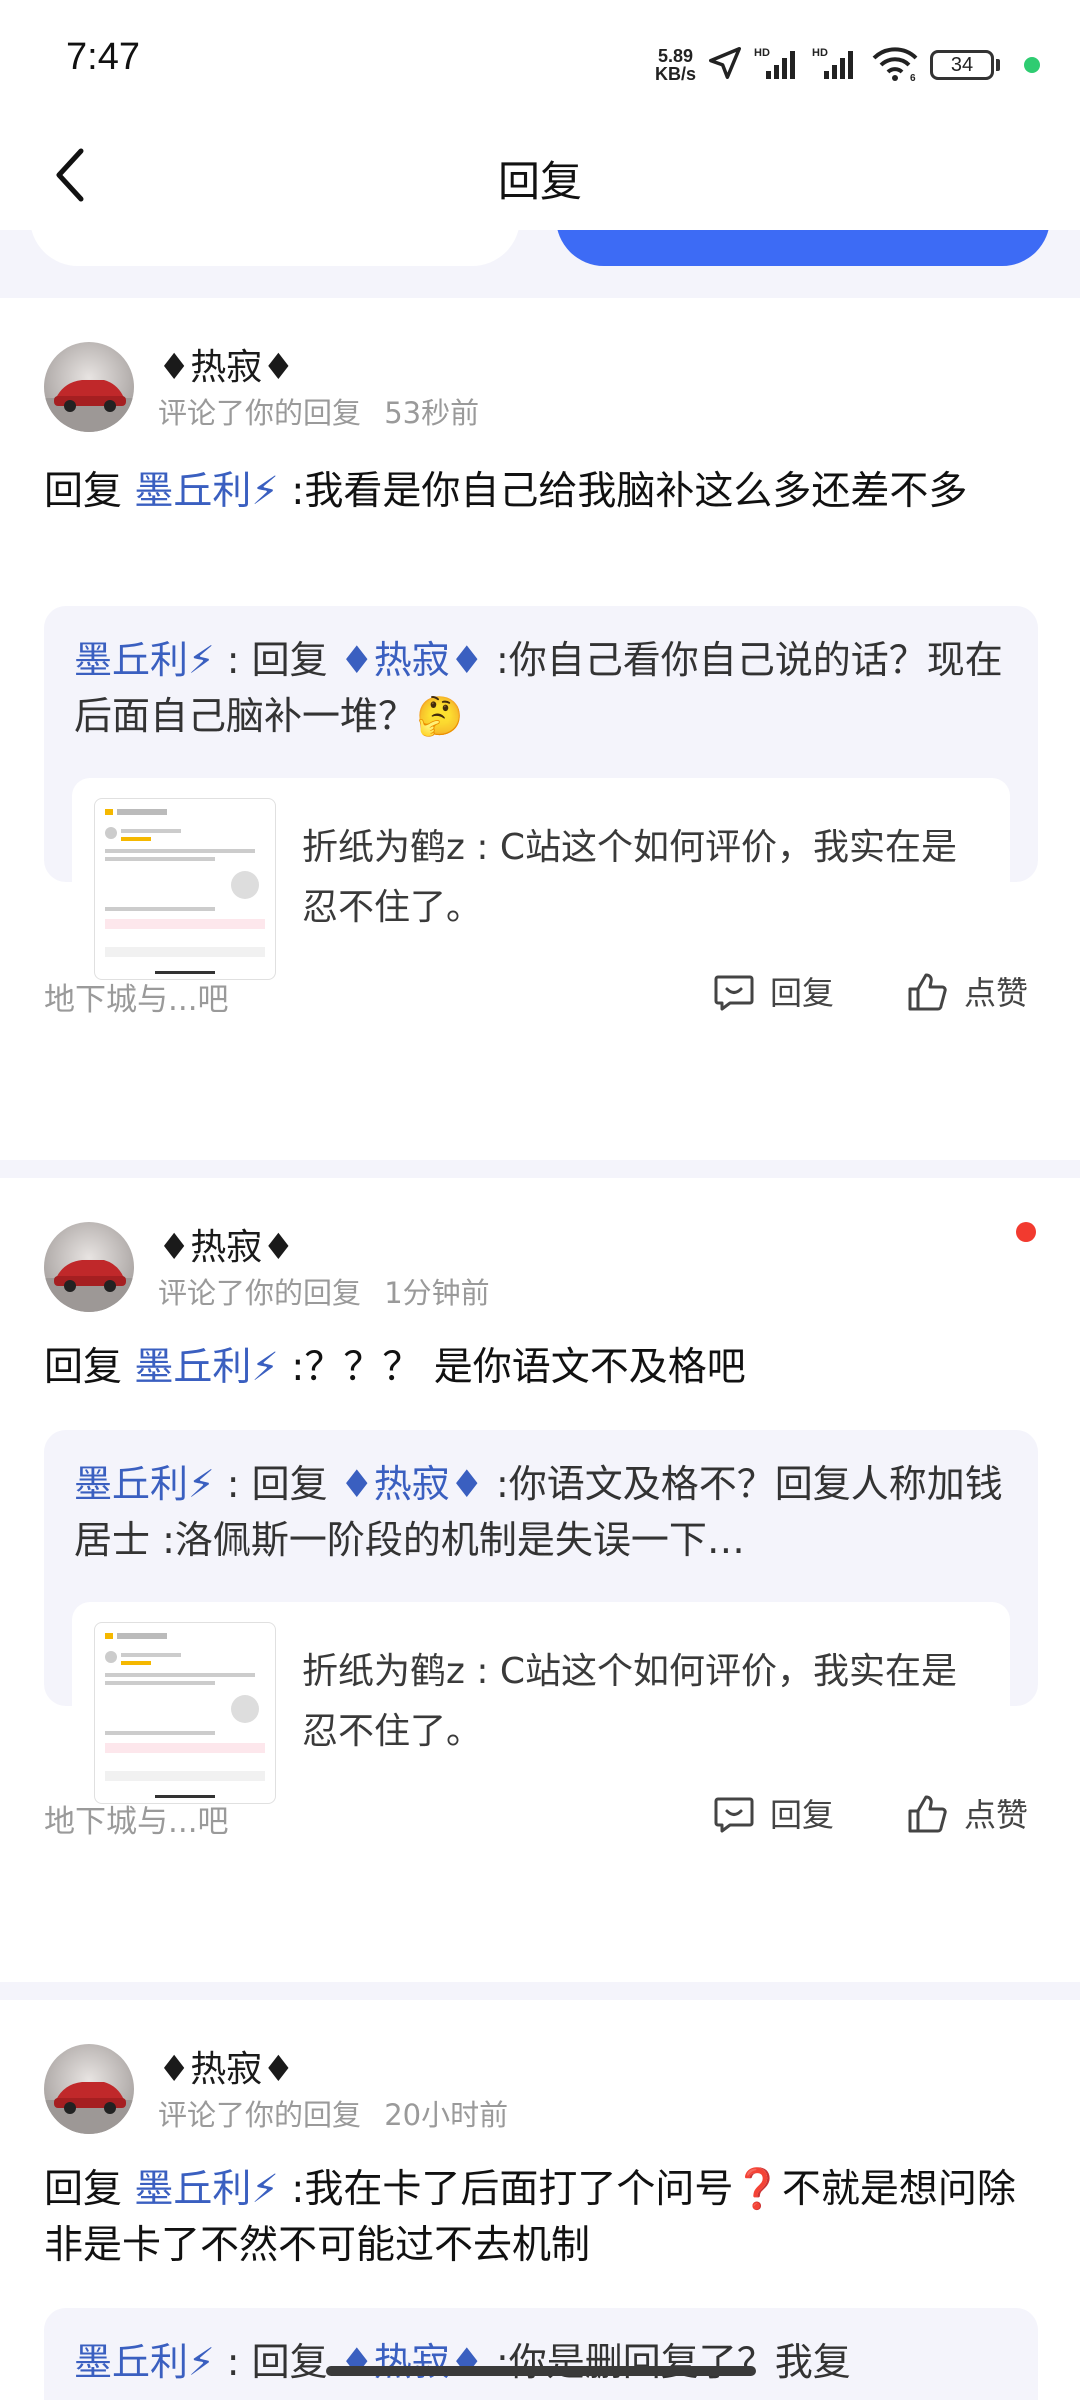 The image size is (1080, 2400). I want to click on battery-icon: 34, so click(965, 65).